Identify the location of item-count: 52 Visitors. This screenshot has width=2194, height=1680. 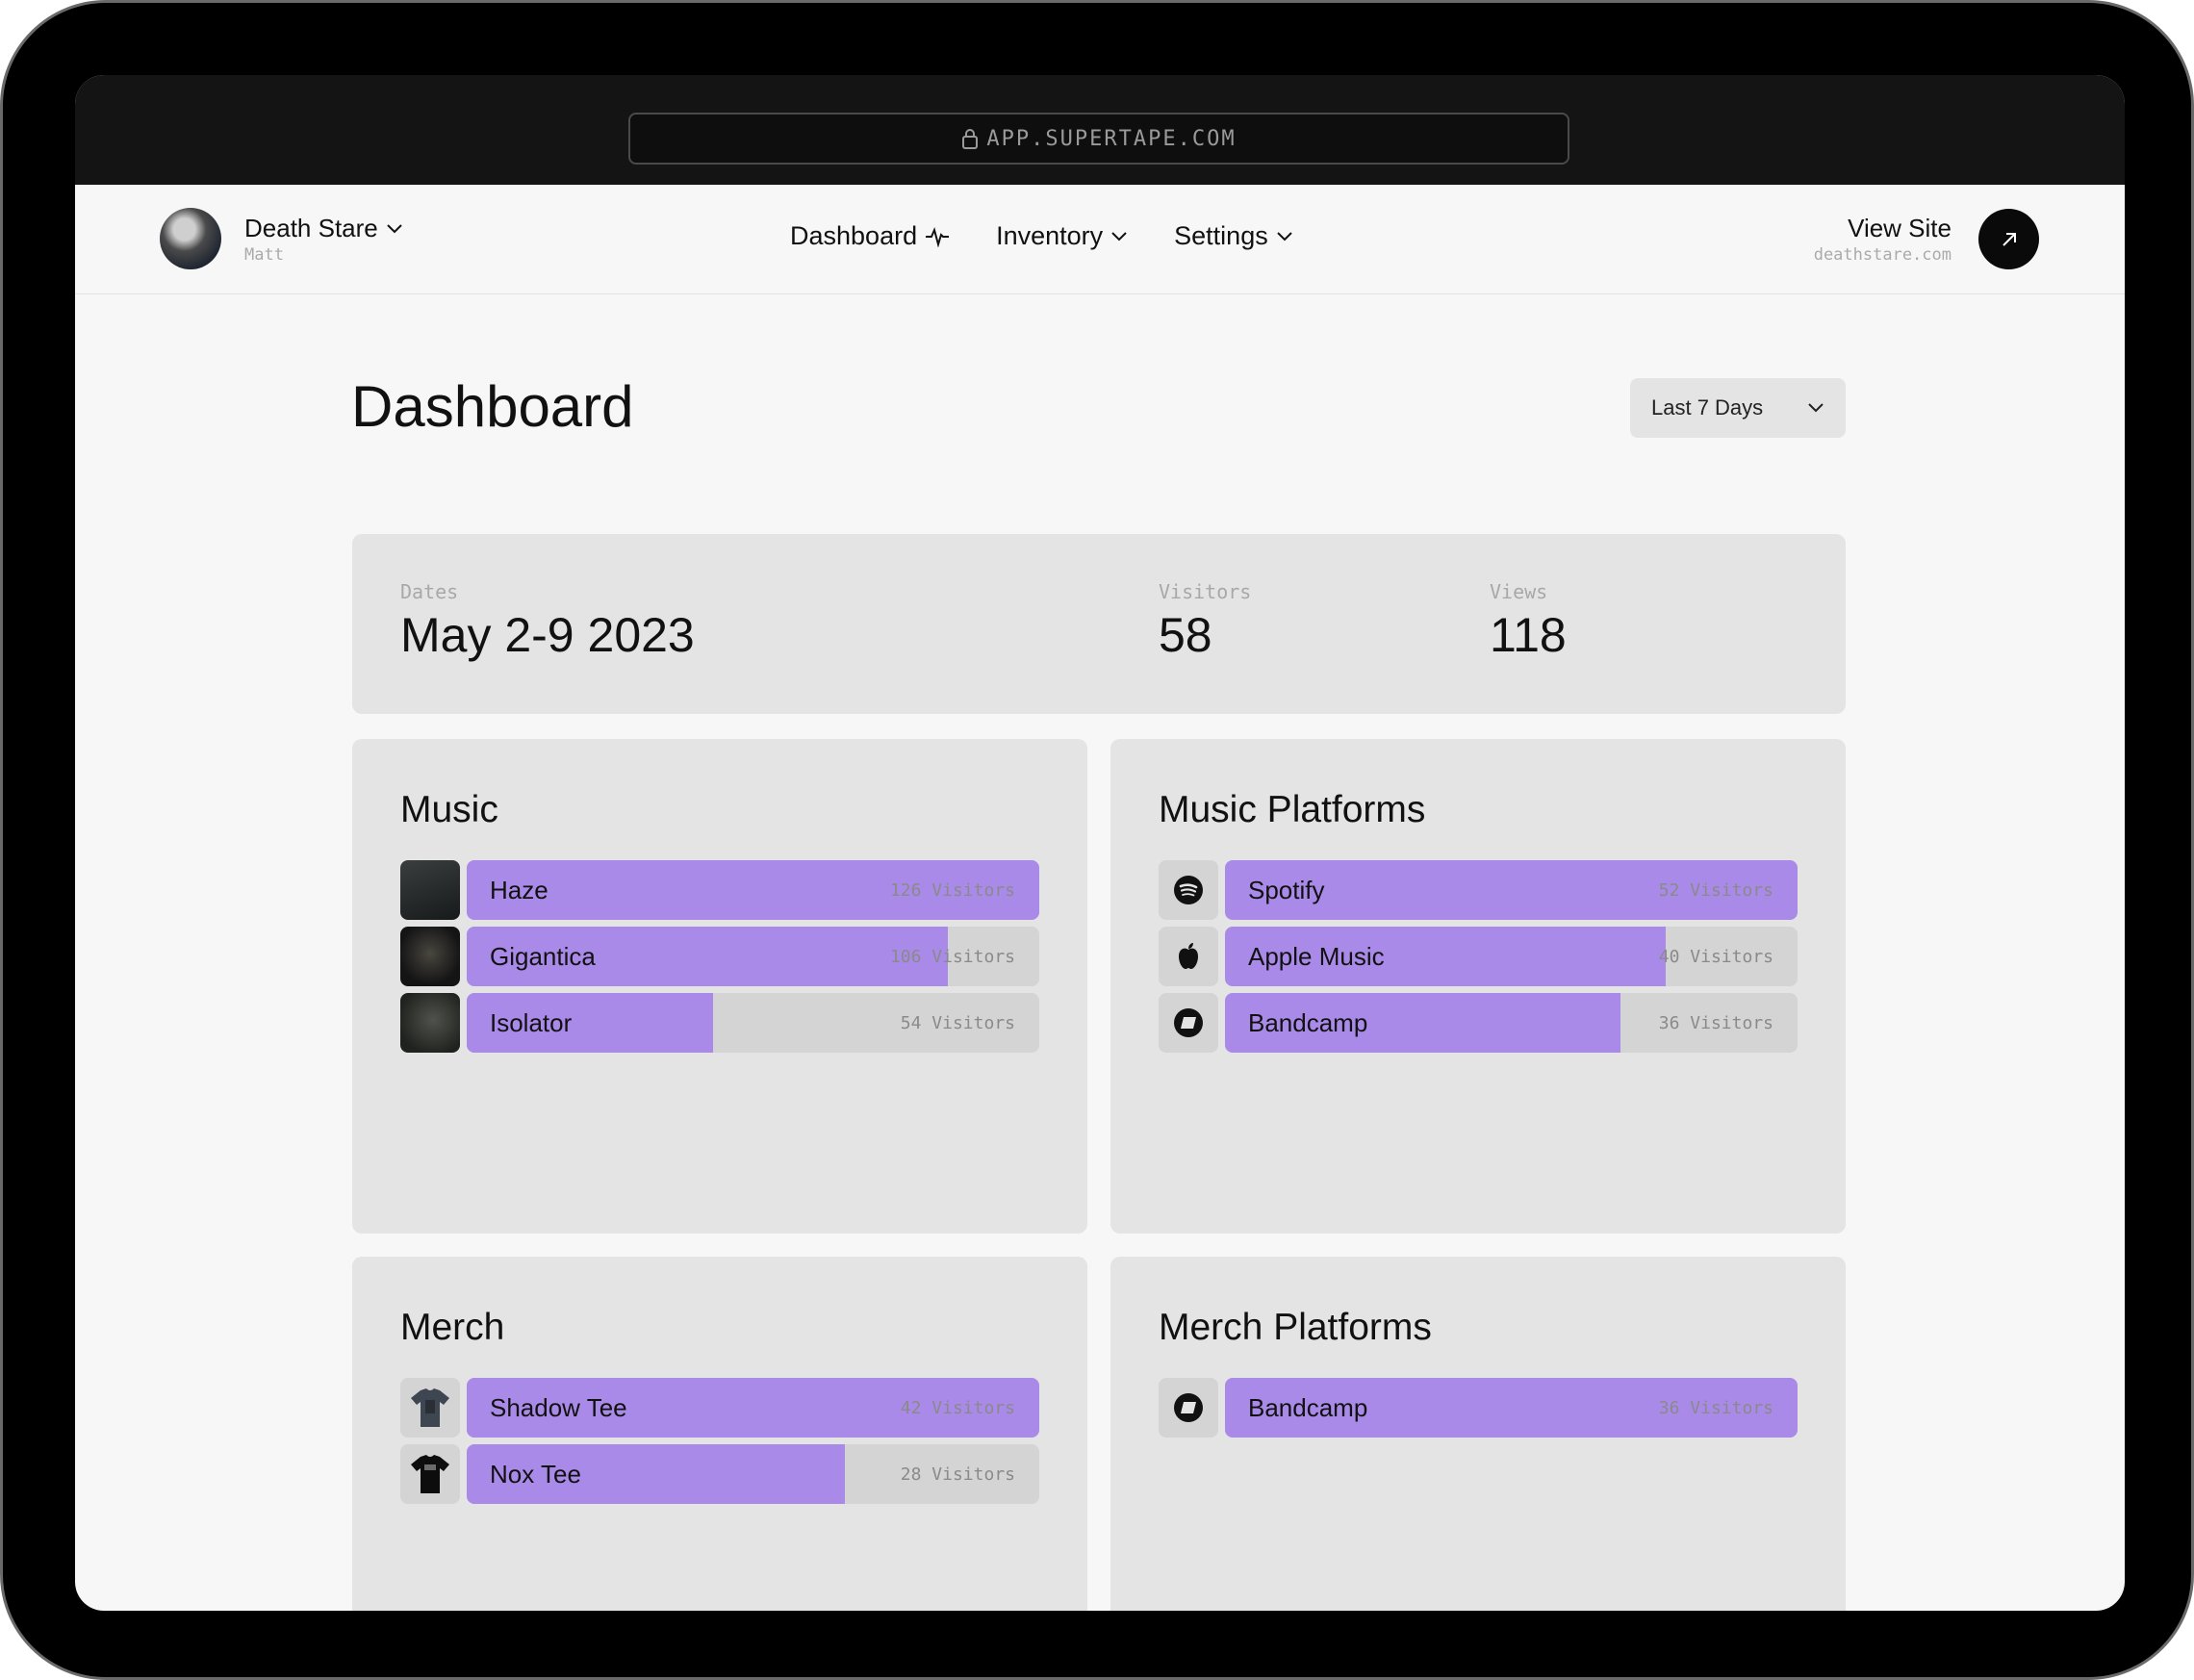
(1715, 891).